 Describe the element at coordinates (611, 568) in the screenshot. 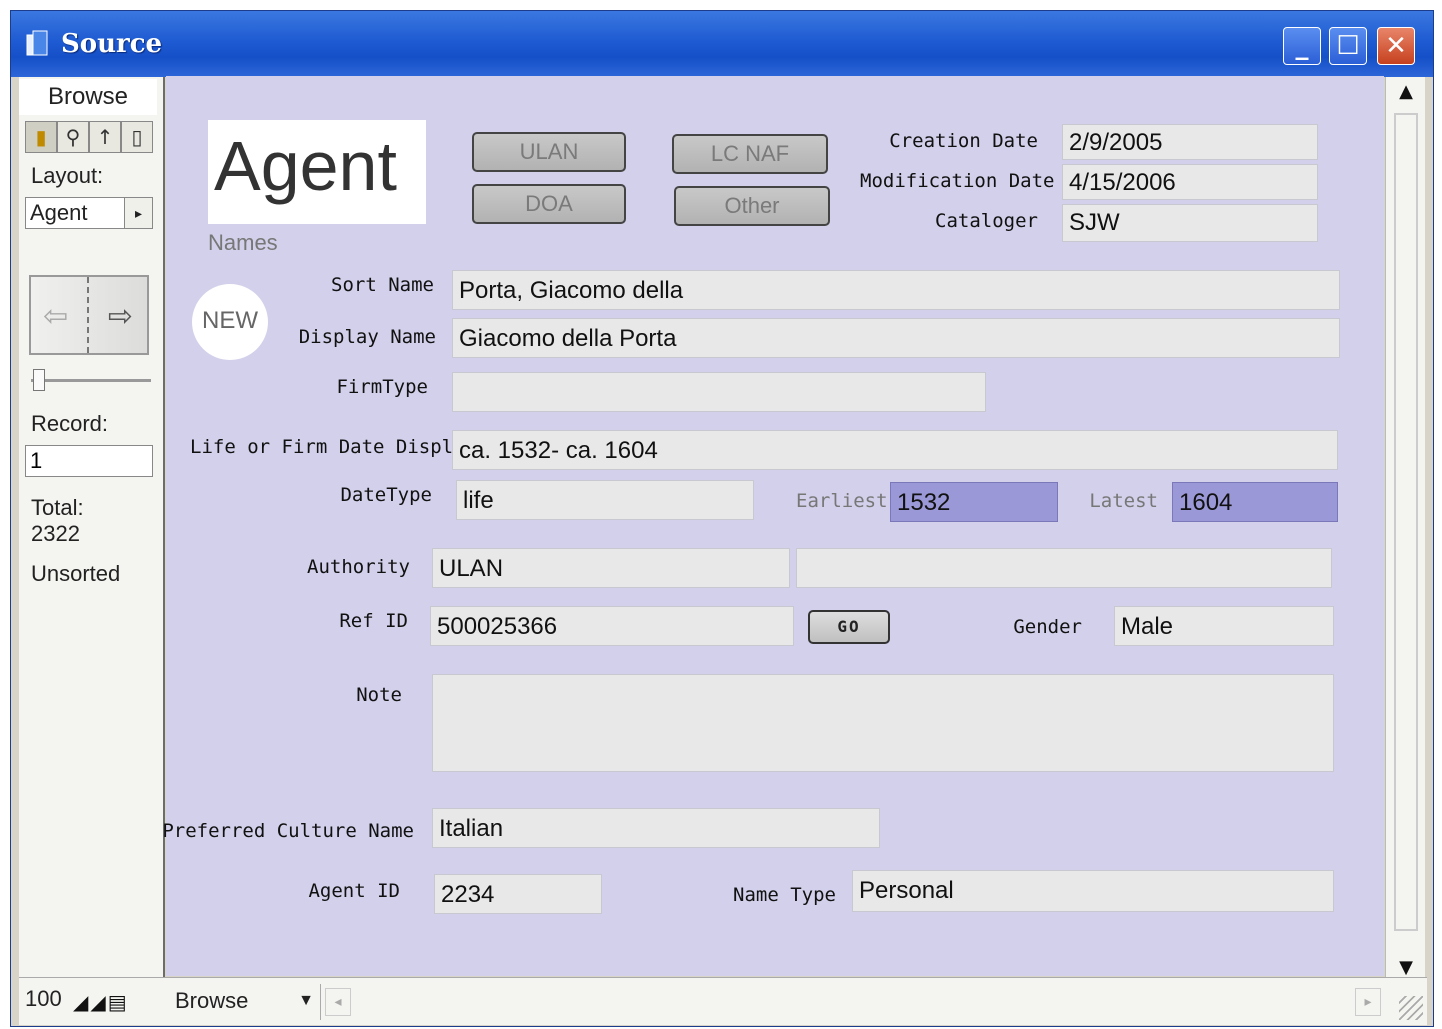

I see `authority-field: ULAN` at that location.